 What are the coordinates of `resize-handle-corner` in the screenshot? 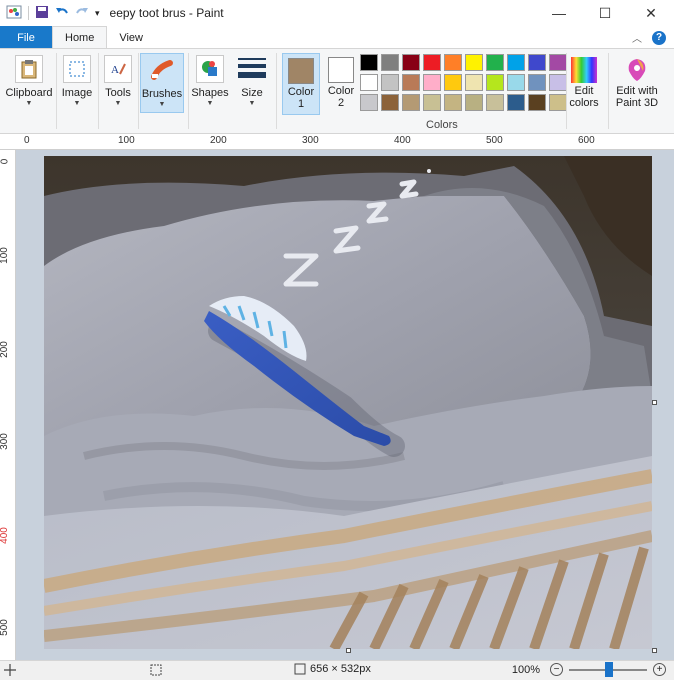 It's located at (654, 650).